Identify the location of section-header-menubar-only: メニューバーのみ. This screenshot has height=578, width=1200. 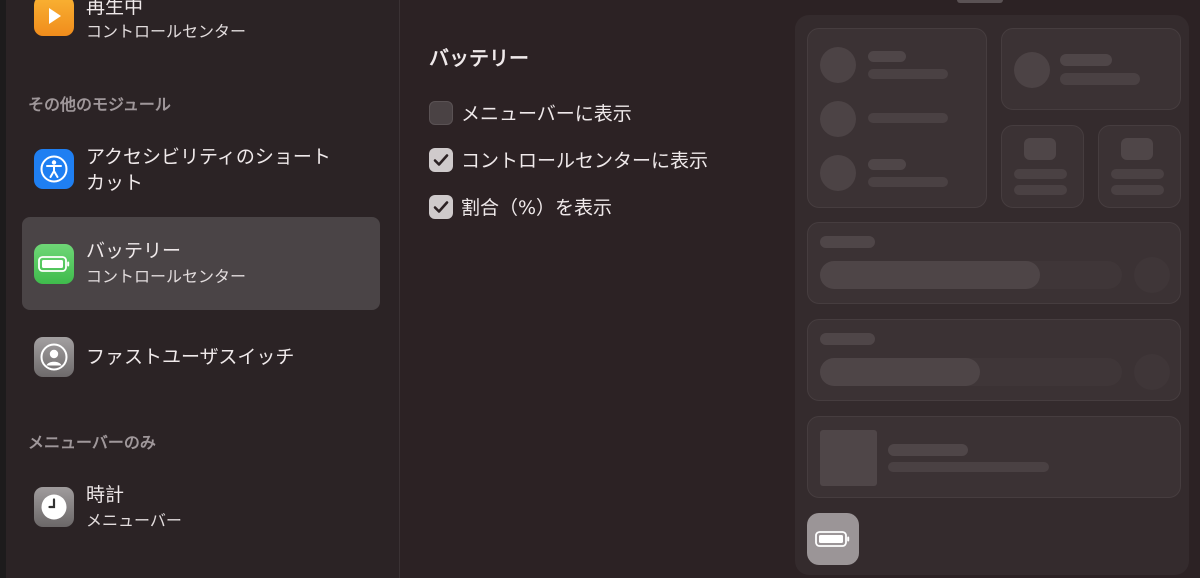
(92, 442).